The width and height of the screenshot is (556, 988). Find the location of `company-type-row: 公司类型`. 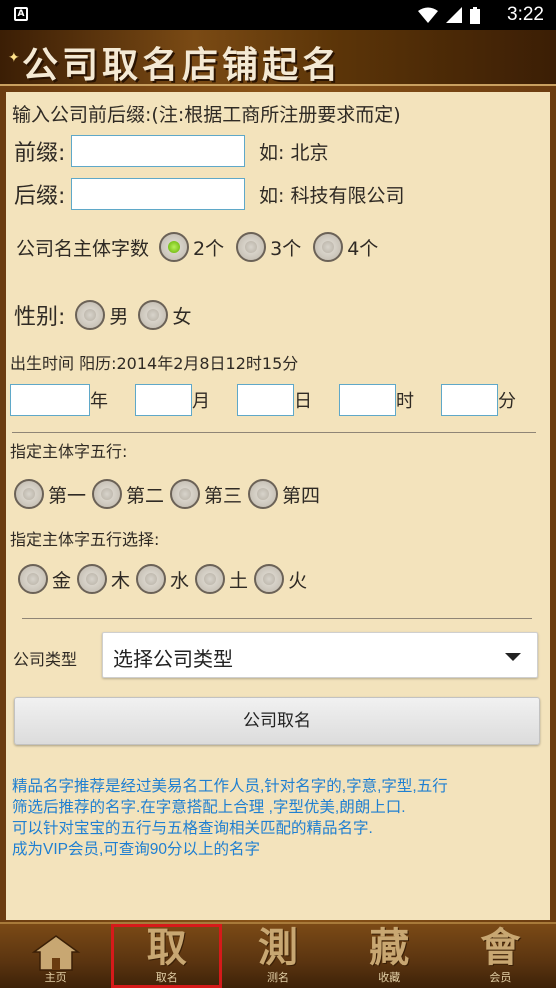

company-type-row: 公司类型 is located at coordinates (45, 658).